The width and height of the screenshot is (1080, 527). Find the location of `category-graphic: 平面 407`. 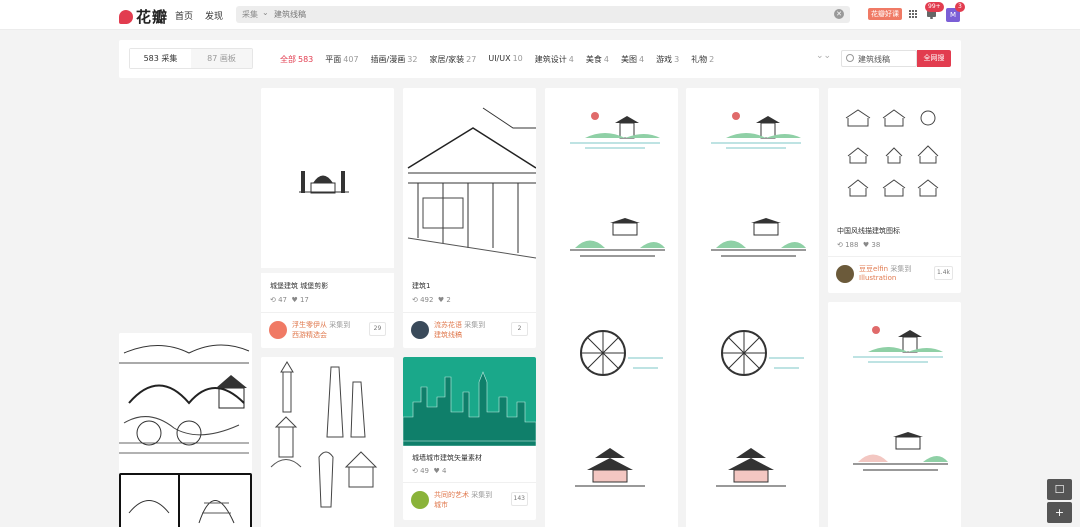

category-graphic: 平面 407 is located at coordinates (341, 59).